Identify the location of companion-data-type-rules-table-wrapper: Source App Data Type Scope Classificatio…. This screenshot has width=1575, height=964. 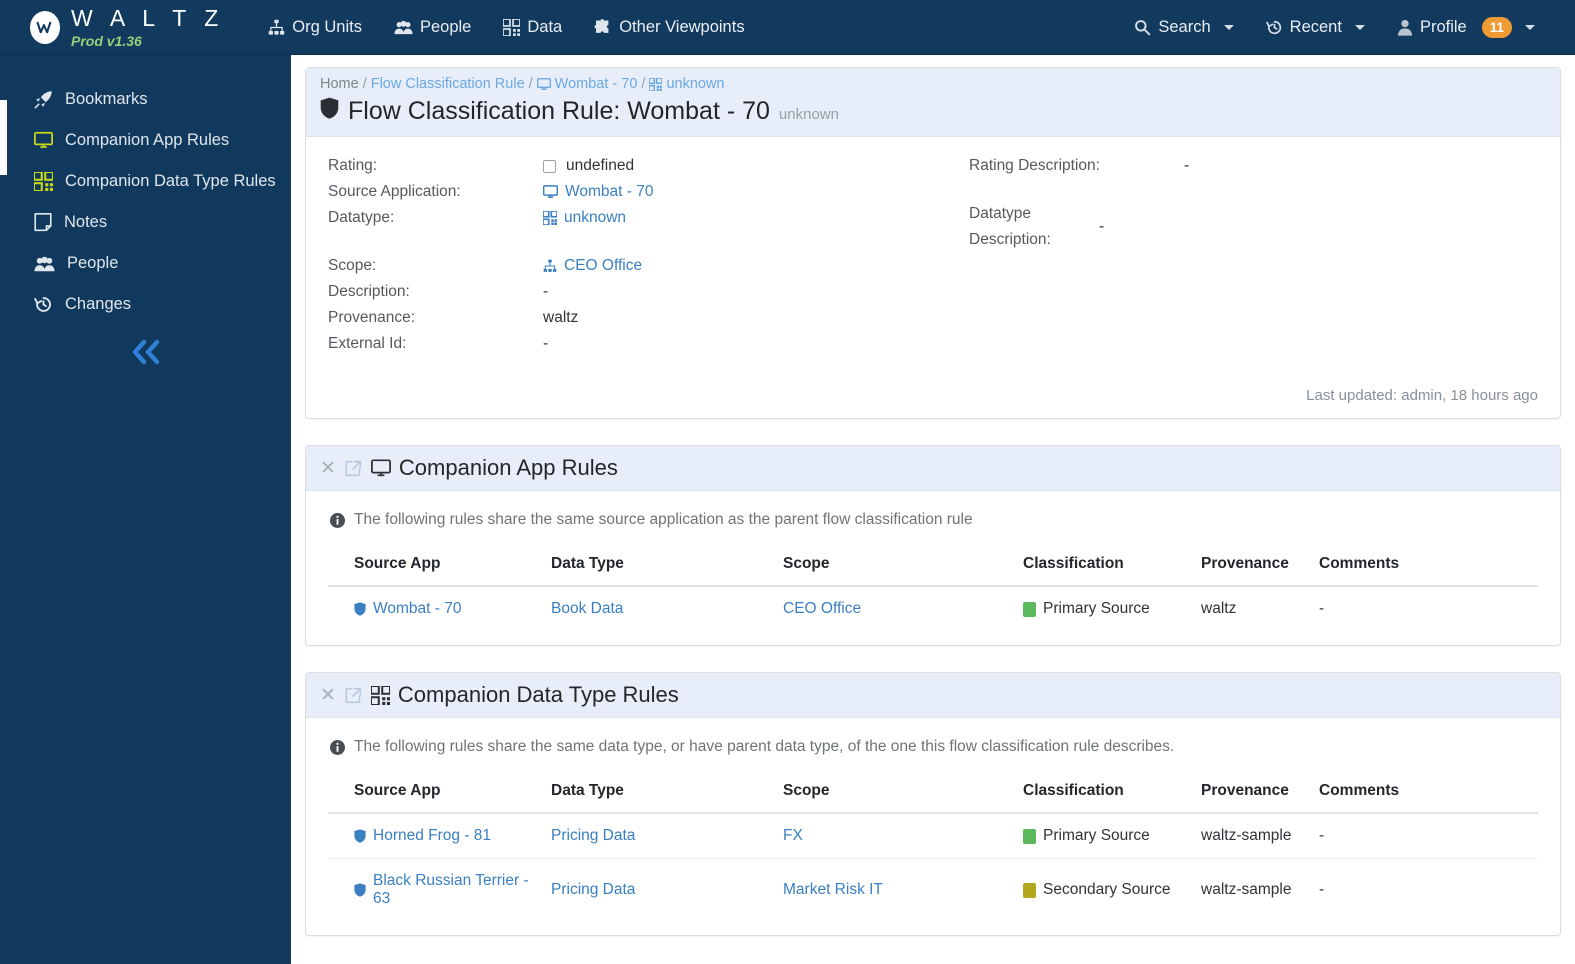
(933, 849).